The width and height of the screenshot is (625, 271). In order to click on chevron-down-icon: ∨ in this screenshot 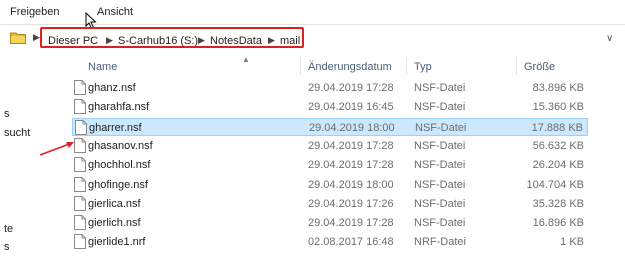, I will do `click(609, 38)`.